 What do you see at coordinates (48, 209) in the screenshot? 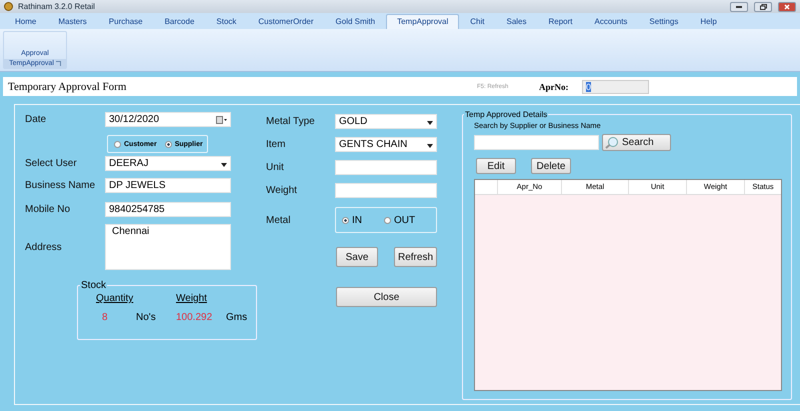
I see `field-label: Mobile No` at bounding box center [48, 209].